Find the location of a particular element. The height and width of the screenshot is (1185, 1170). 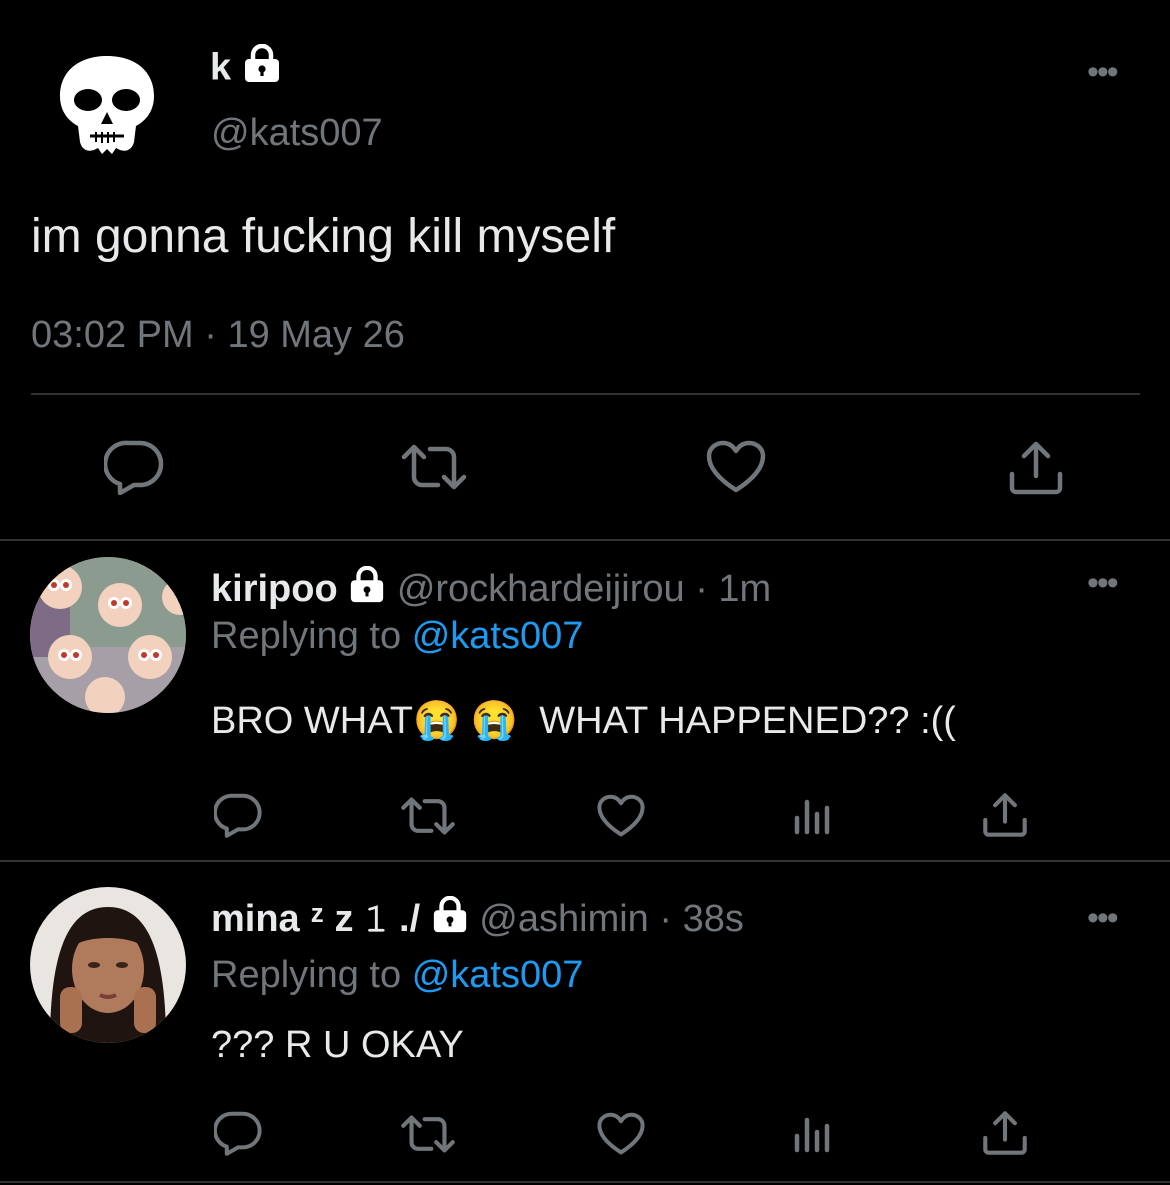

tweet-text: im gonna fucking kill myself is located at coordinates (323, 236).